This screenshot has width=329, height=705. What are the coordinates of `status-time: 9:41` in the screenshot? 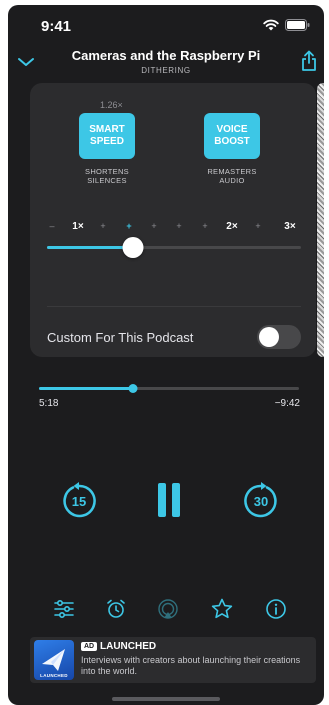 It's located at (56, 26).